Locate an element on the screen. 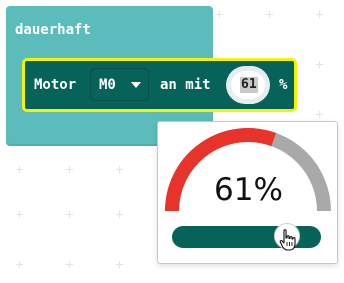 This screenshot has width=344, height=283. gauge-value-text: 61% is located at coordinates (248, 190).